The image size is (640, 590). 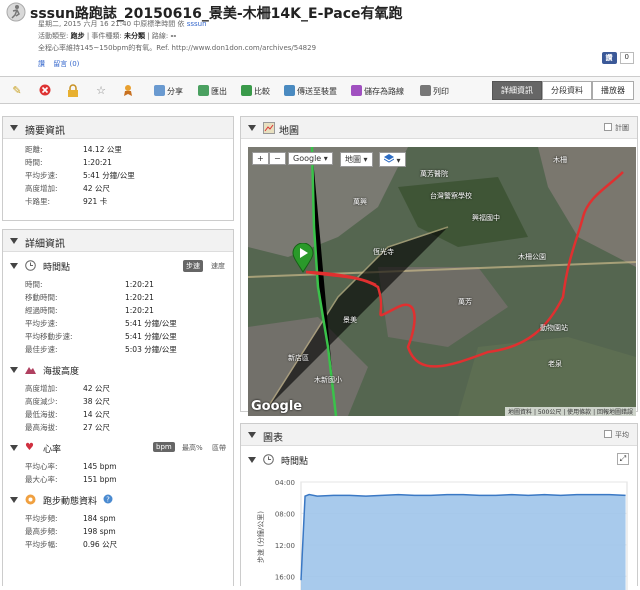 What do you see at coordinates (616, 128) in the screenshot?
I see `map-fullscreen-toggle: 計圖` at bounding box center [616, 128].